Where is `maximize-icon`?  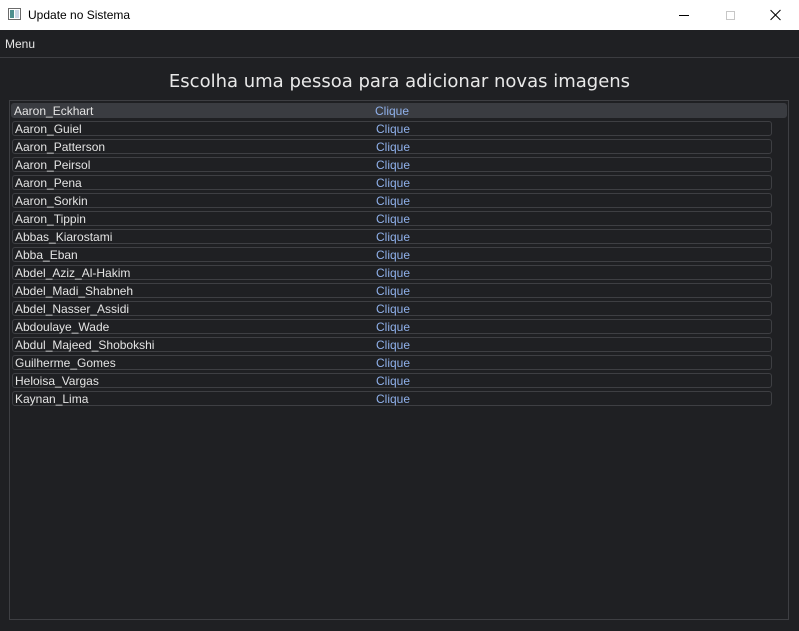 maximize-icon is located at coordinates (730, 15).